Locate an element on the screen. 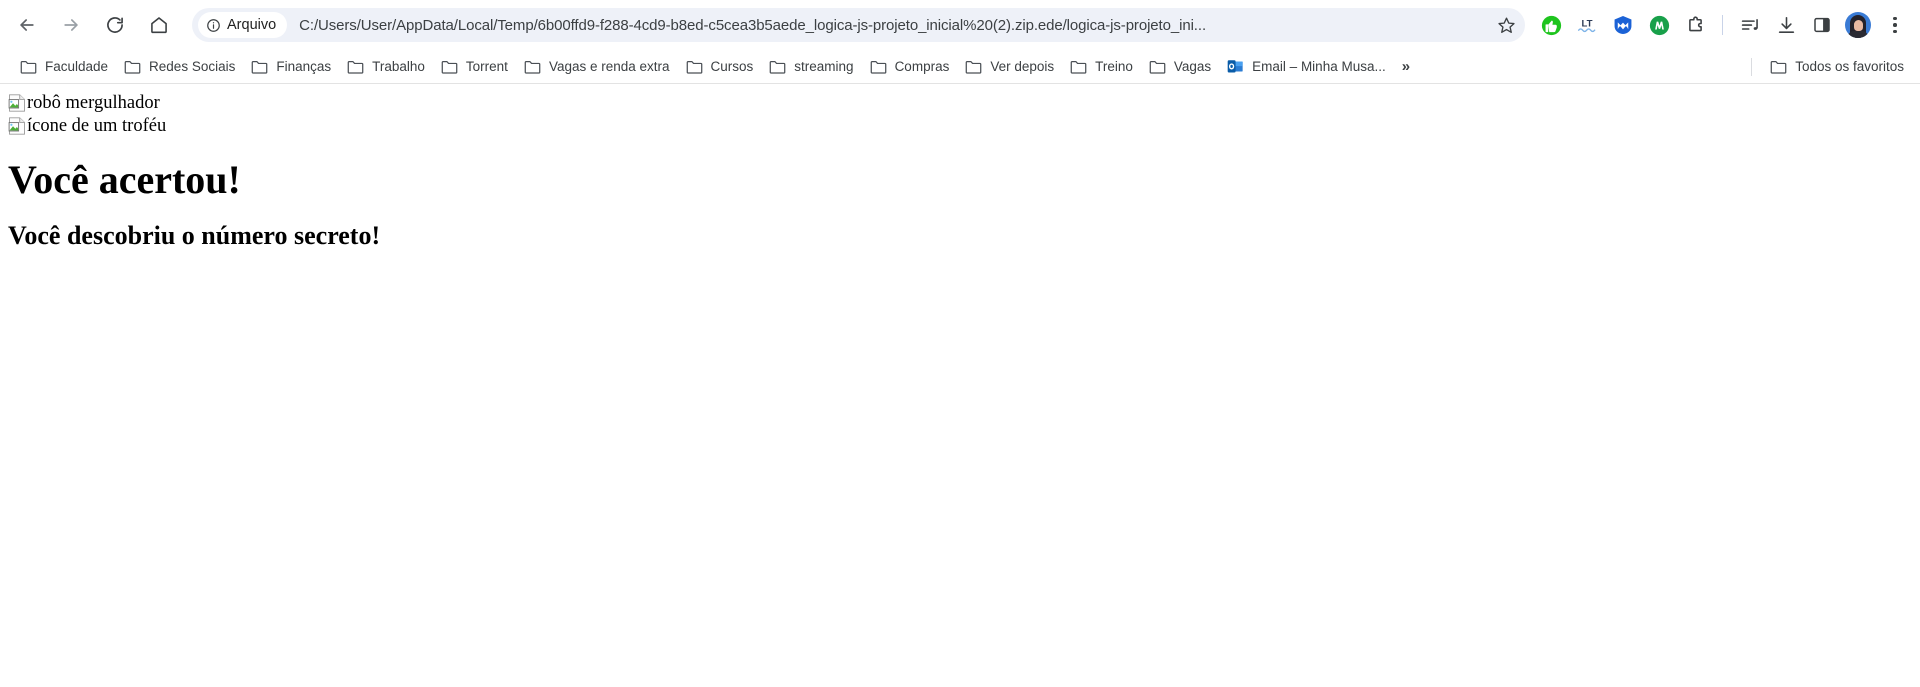  bookmark-item-todos-os-favoritos: Todos os favoritos is located at coordinates (1837, 66).